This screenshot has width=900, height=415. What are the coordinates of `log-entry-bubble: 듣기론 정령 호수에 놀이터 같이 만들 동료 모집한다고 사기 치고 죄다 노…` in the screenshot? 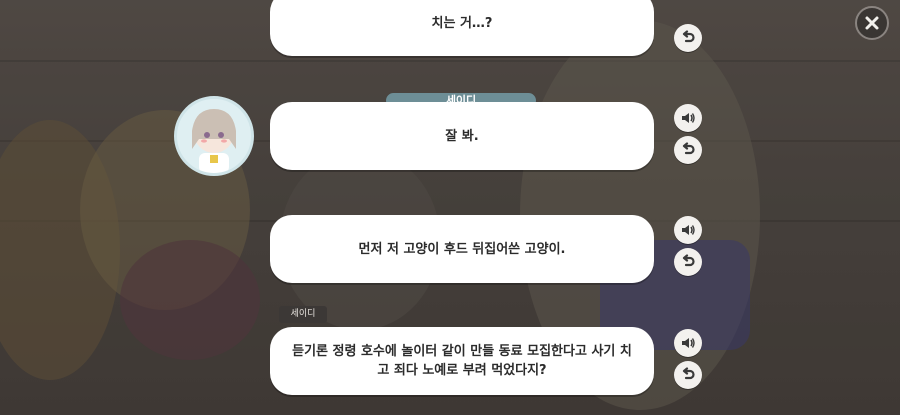 It's located at (462, 361).